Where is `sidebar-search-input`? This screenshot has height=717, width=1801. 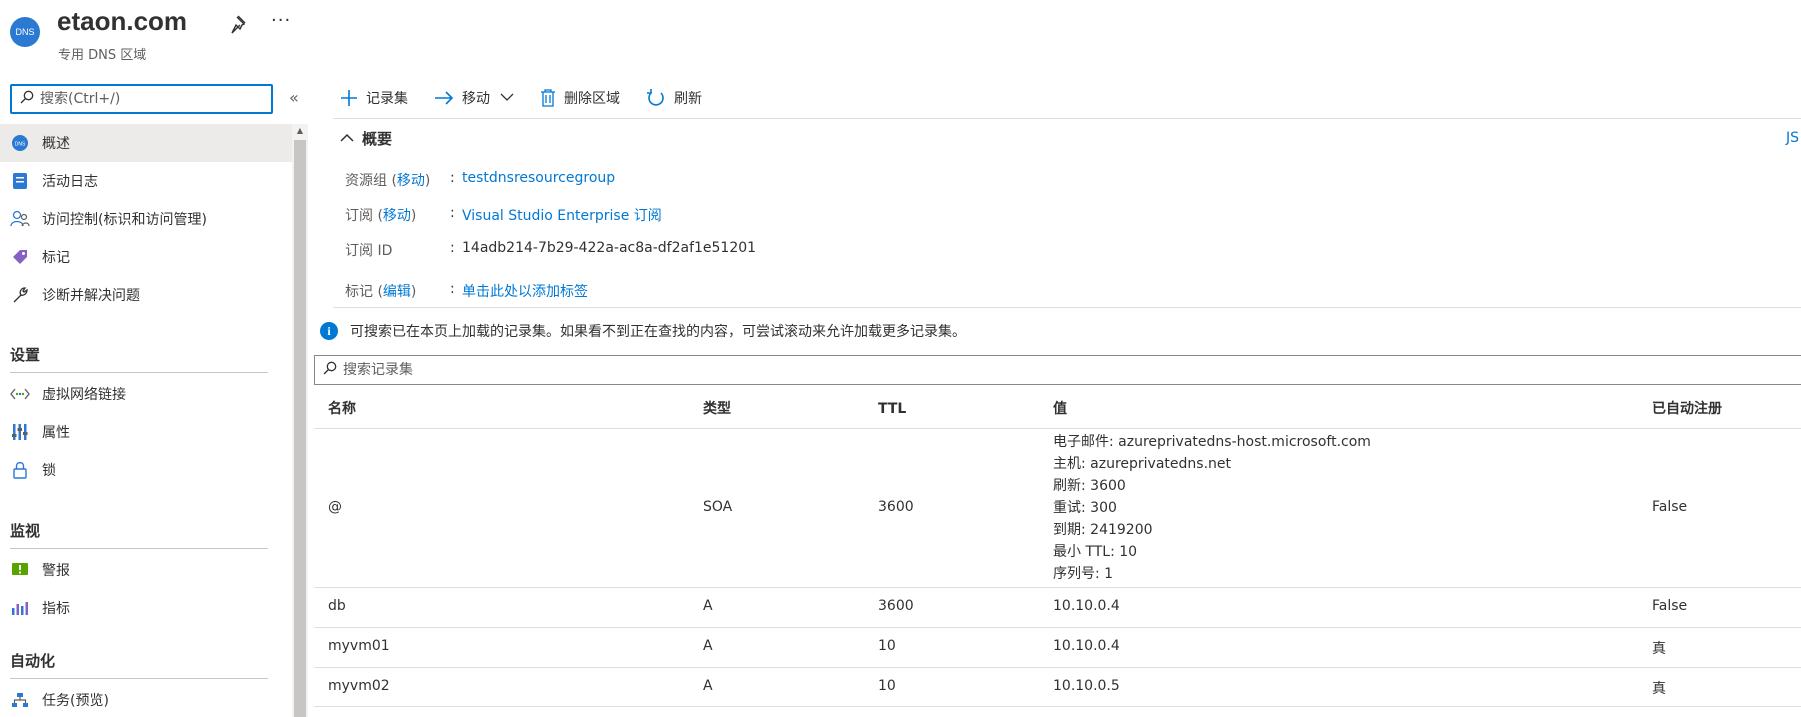 sidebar-search-input is located at coordinates (155, 99).